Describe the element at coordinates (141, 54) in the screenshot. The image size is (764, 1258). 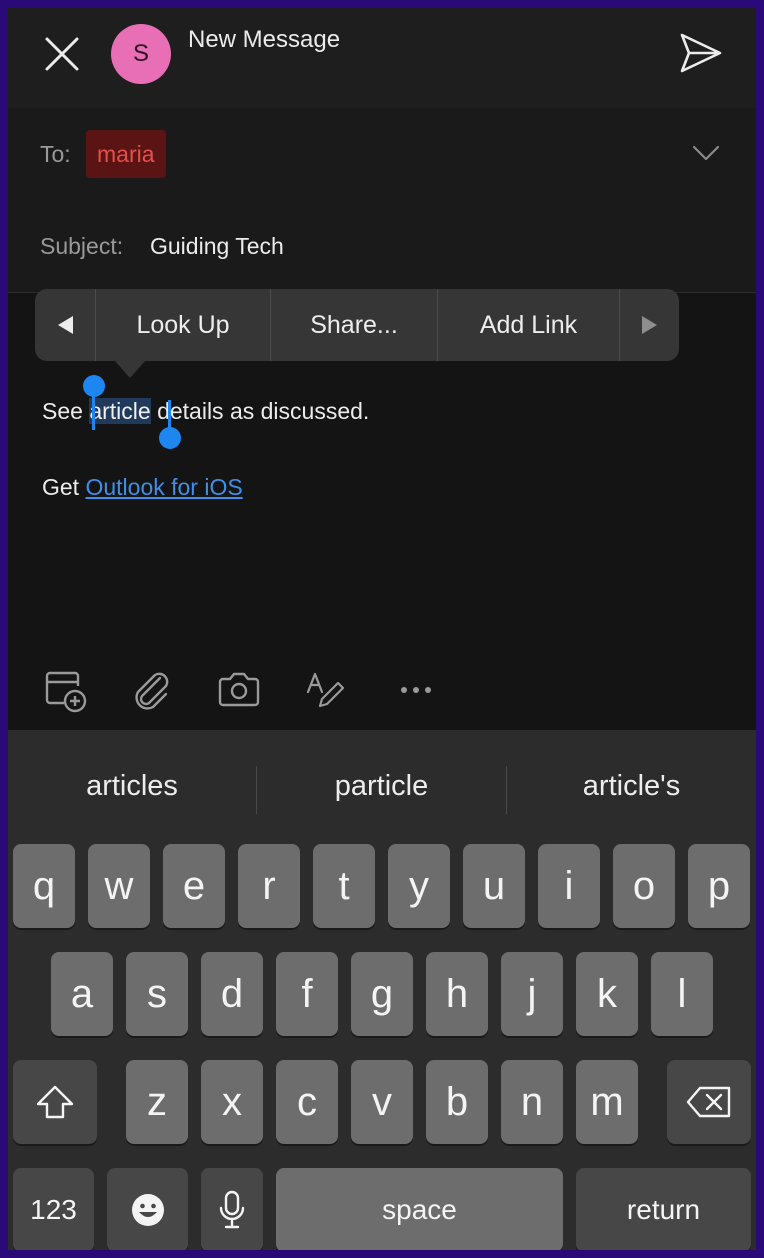
I see `avatar: S` at that location.